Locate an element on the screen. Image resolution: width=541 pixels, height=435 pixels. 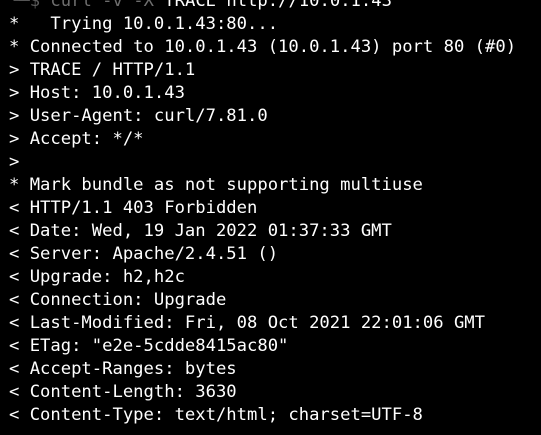
command-line: └─$ curl -v -X TRACE http://10.0.1.43 is located at coordinates (262, 6).